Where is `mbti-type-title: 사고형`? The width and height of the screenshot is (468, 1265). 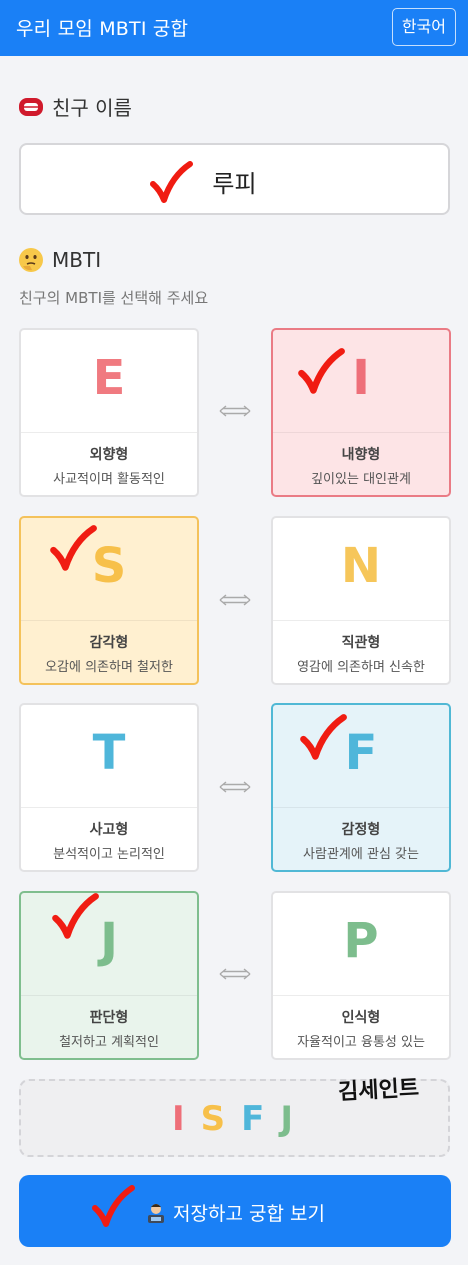 mbti-type-title: 사고형 is located at coordinates (109, 830).